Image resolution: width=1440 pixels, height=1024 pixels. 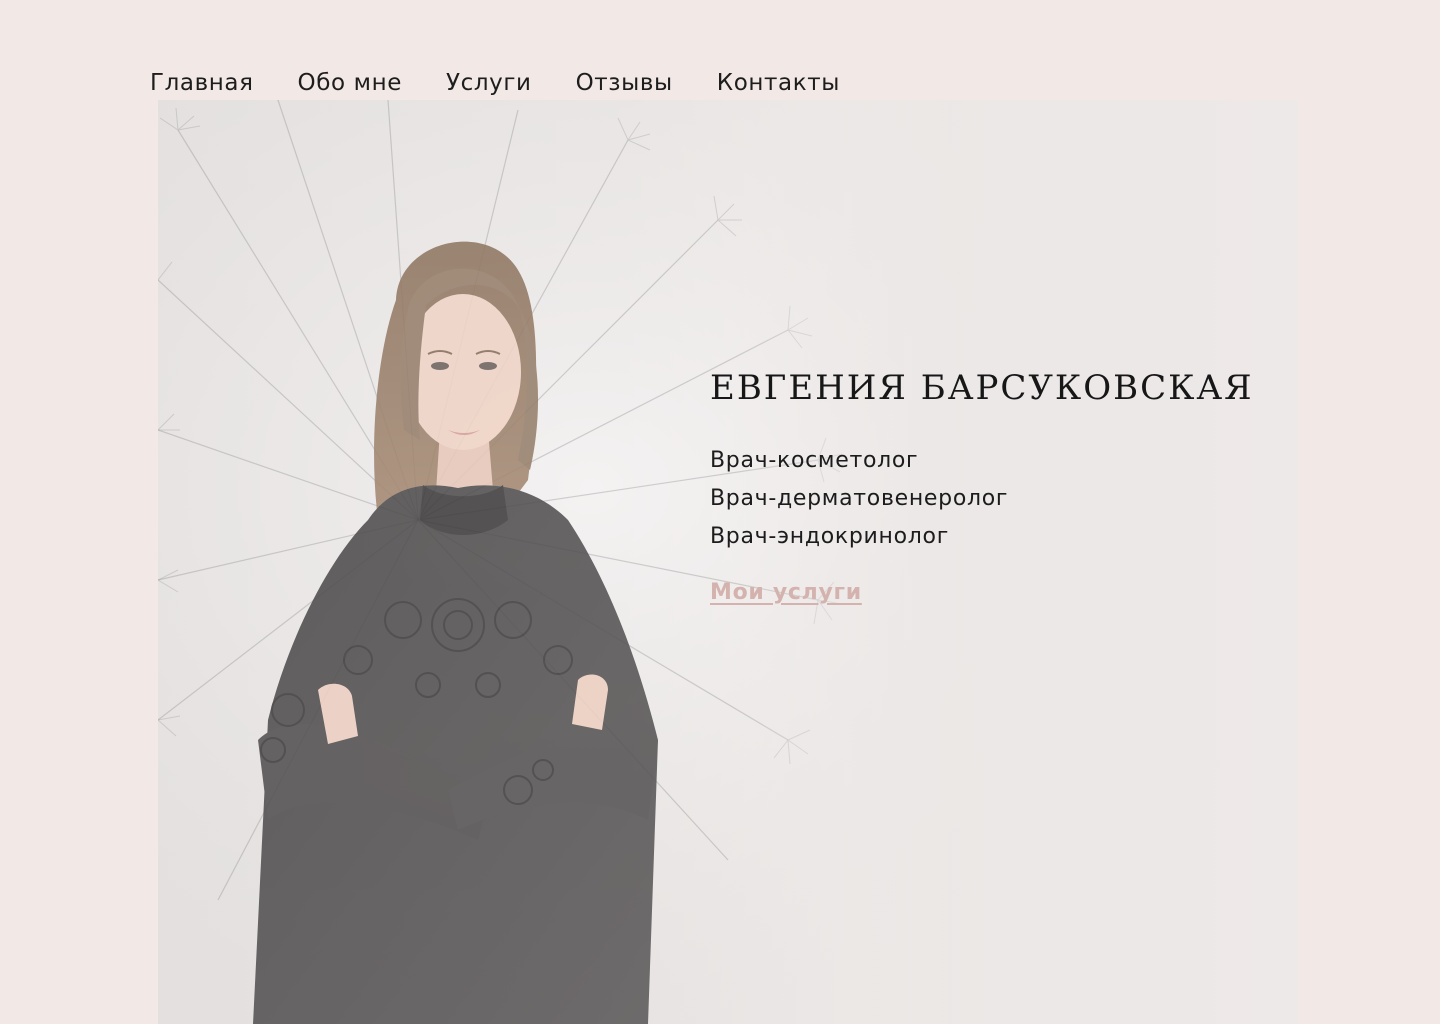 I want to click on nav-link-reviews: Отзывы, so click(x=624, y=83).